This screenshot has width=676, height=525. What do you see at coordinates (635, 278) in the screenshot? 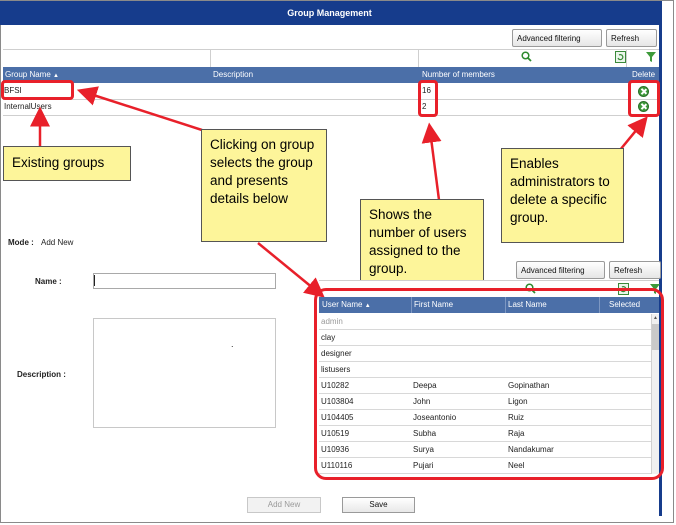
I see `users-refresh-button: Refresh` at bounding box center [635, 278].